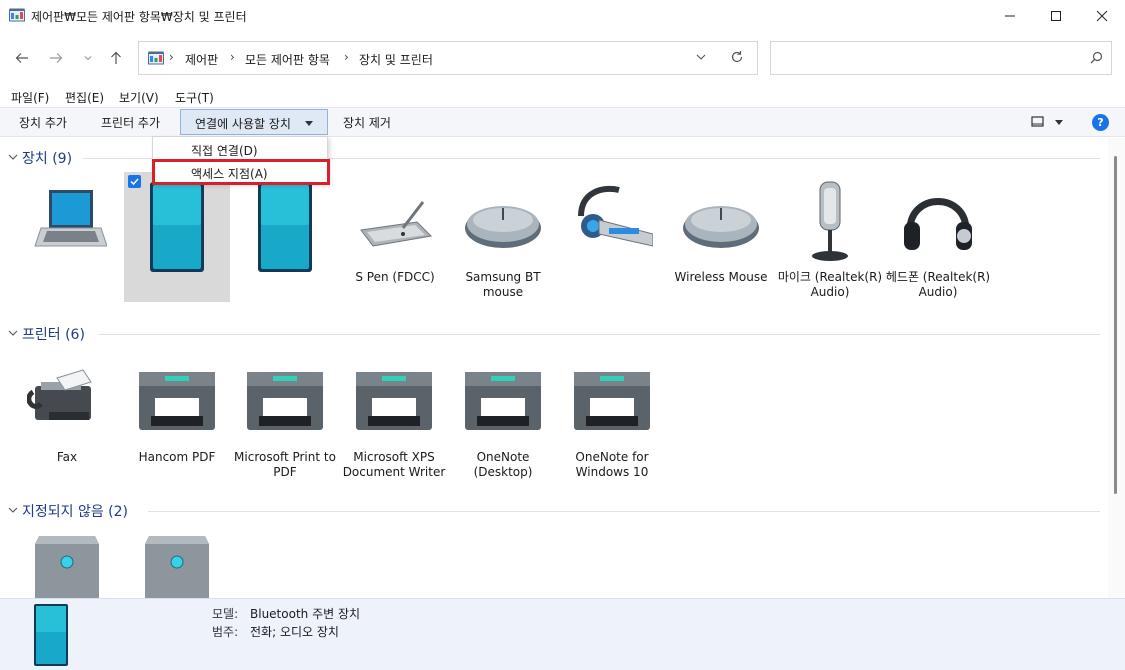 The image size is (1125, 670). I want to click on laptop-icon, so click(70, 218).